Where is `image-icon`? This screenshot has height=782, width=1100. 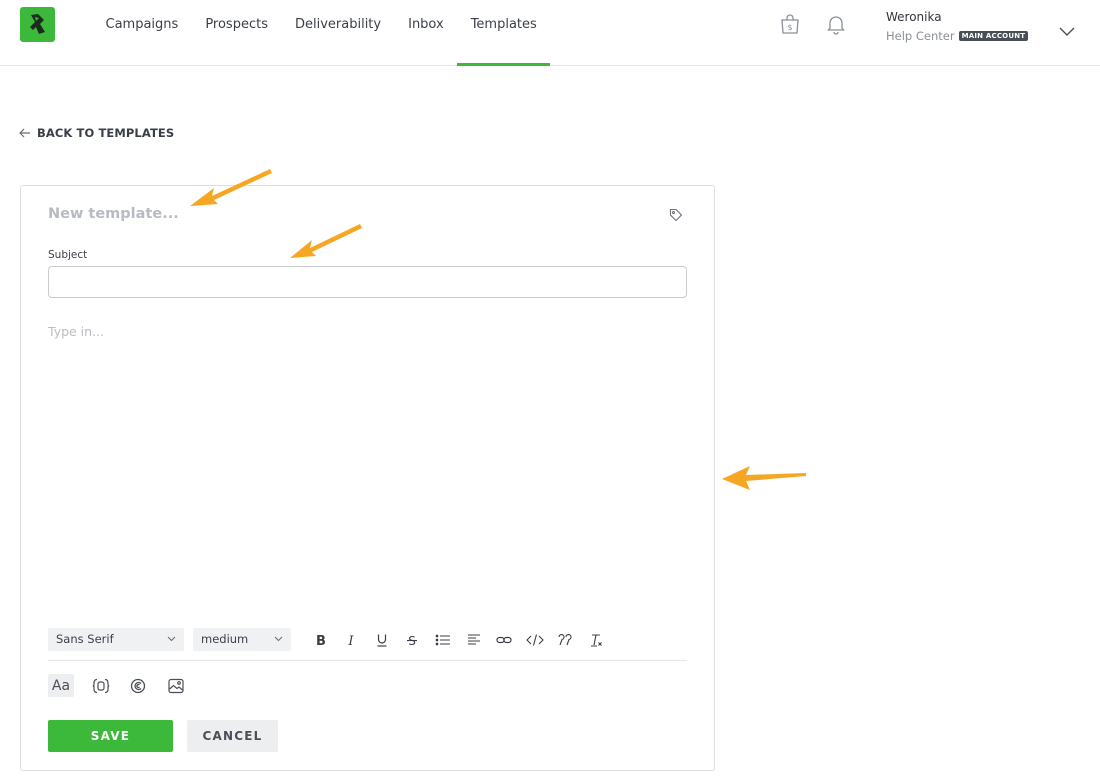 image-icon is located at coordinates (176, 685).